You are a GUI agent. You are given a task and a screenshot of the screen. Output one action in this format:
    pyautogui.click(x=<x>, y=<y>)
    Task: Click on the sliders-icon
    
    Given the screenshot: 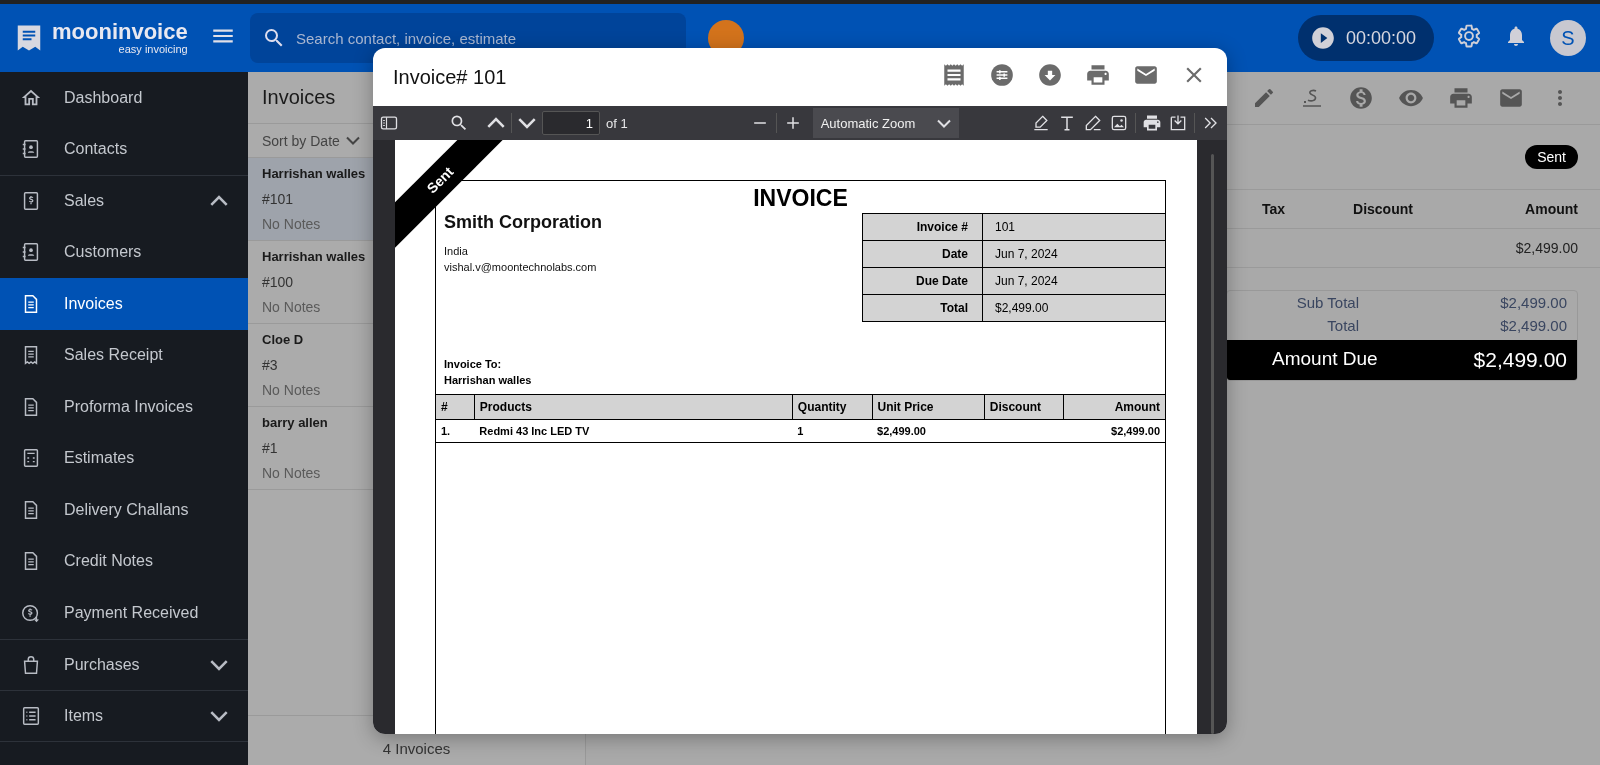 What is the action you would take?
    pyautogui.click(x=1002, y=75)
    